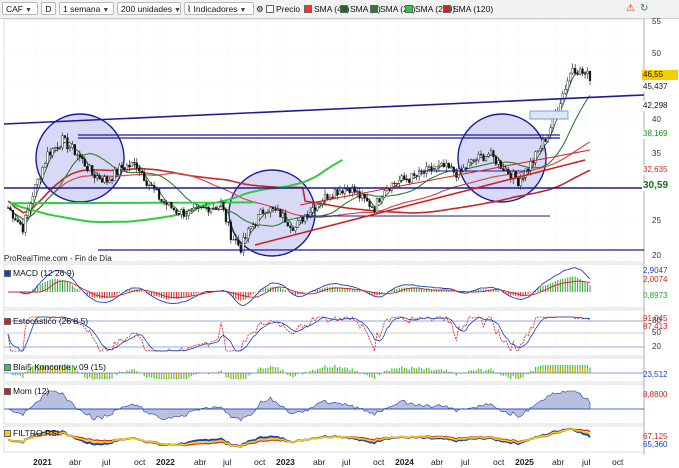  I want to click on stoch-tick-label: 20, so click(656, 346).